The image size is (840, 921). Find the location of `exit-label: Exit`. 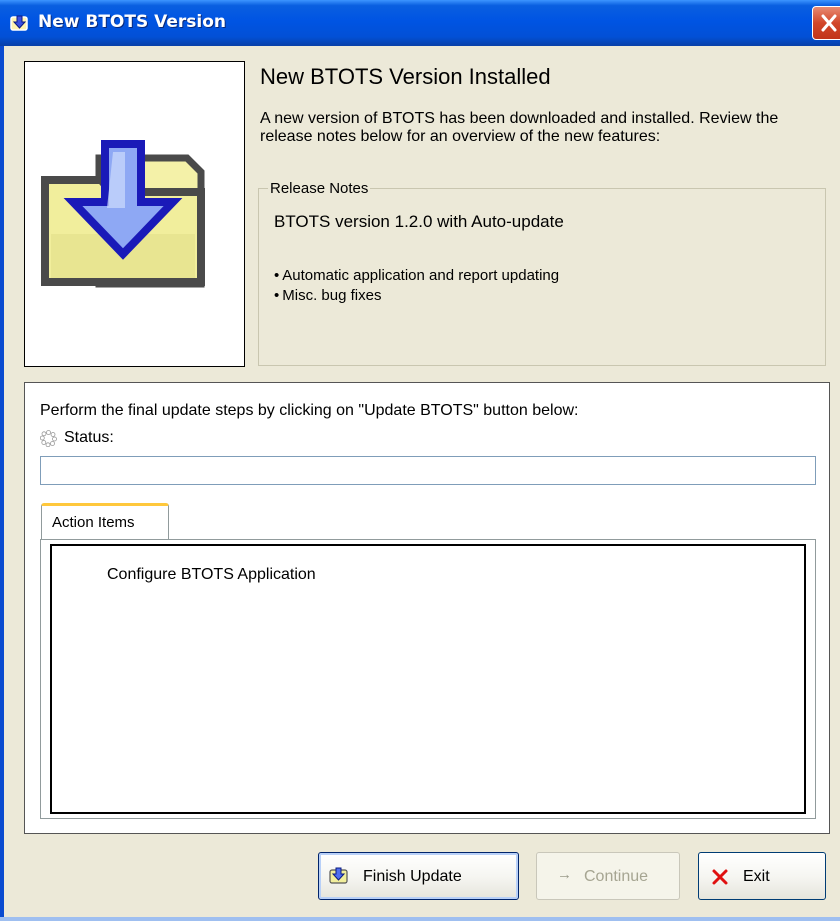

exit-label: Exit is located at coordinates (756, 876).